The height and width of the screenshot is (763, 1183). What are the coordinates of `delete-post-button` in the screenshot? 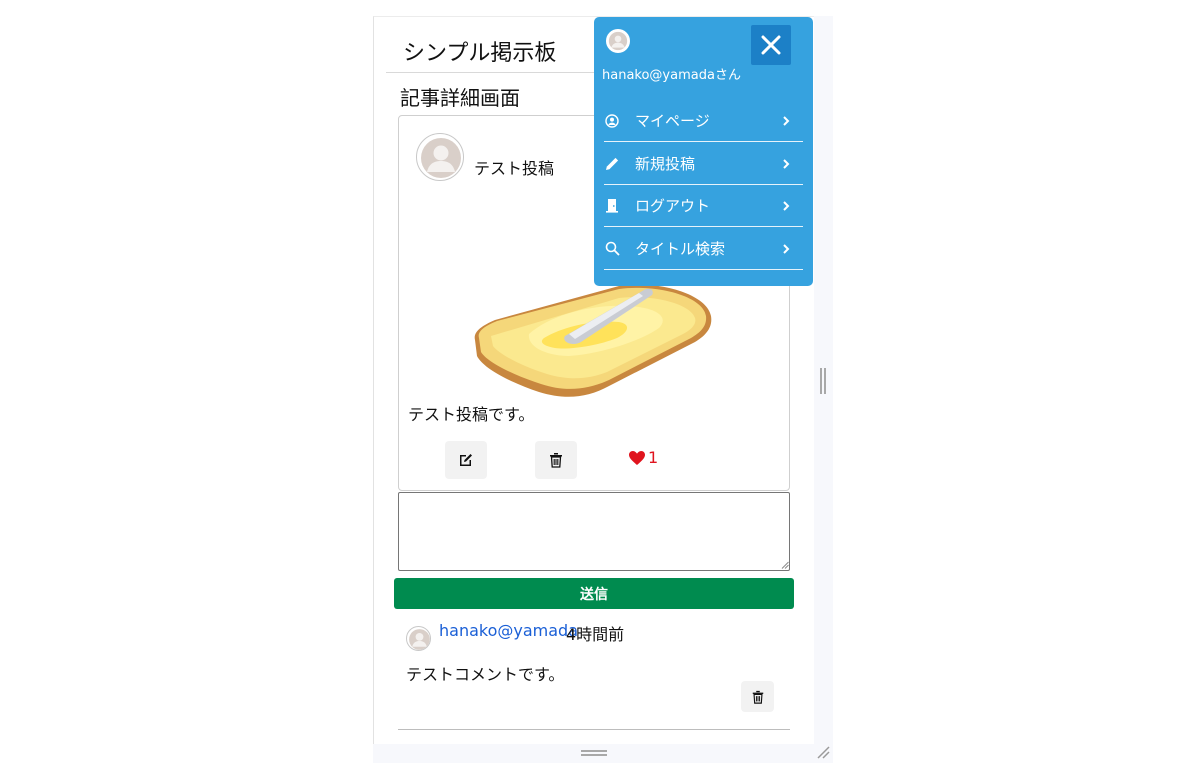 It's located at (556, 460).